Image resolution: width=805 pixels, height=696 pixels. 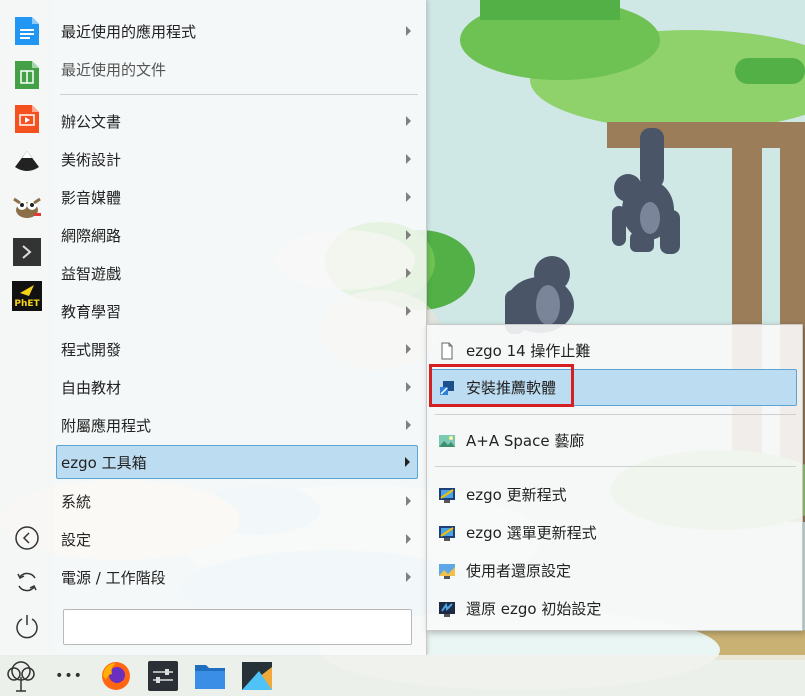 What do you see at coordinates (27, 252) in the screenshot?
I see `terminal-icon` at bounding box center [27, 252].